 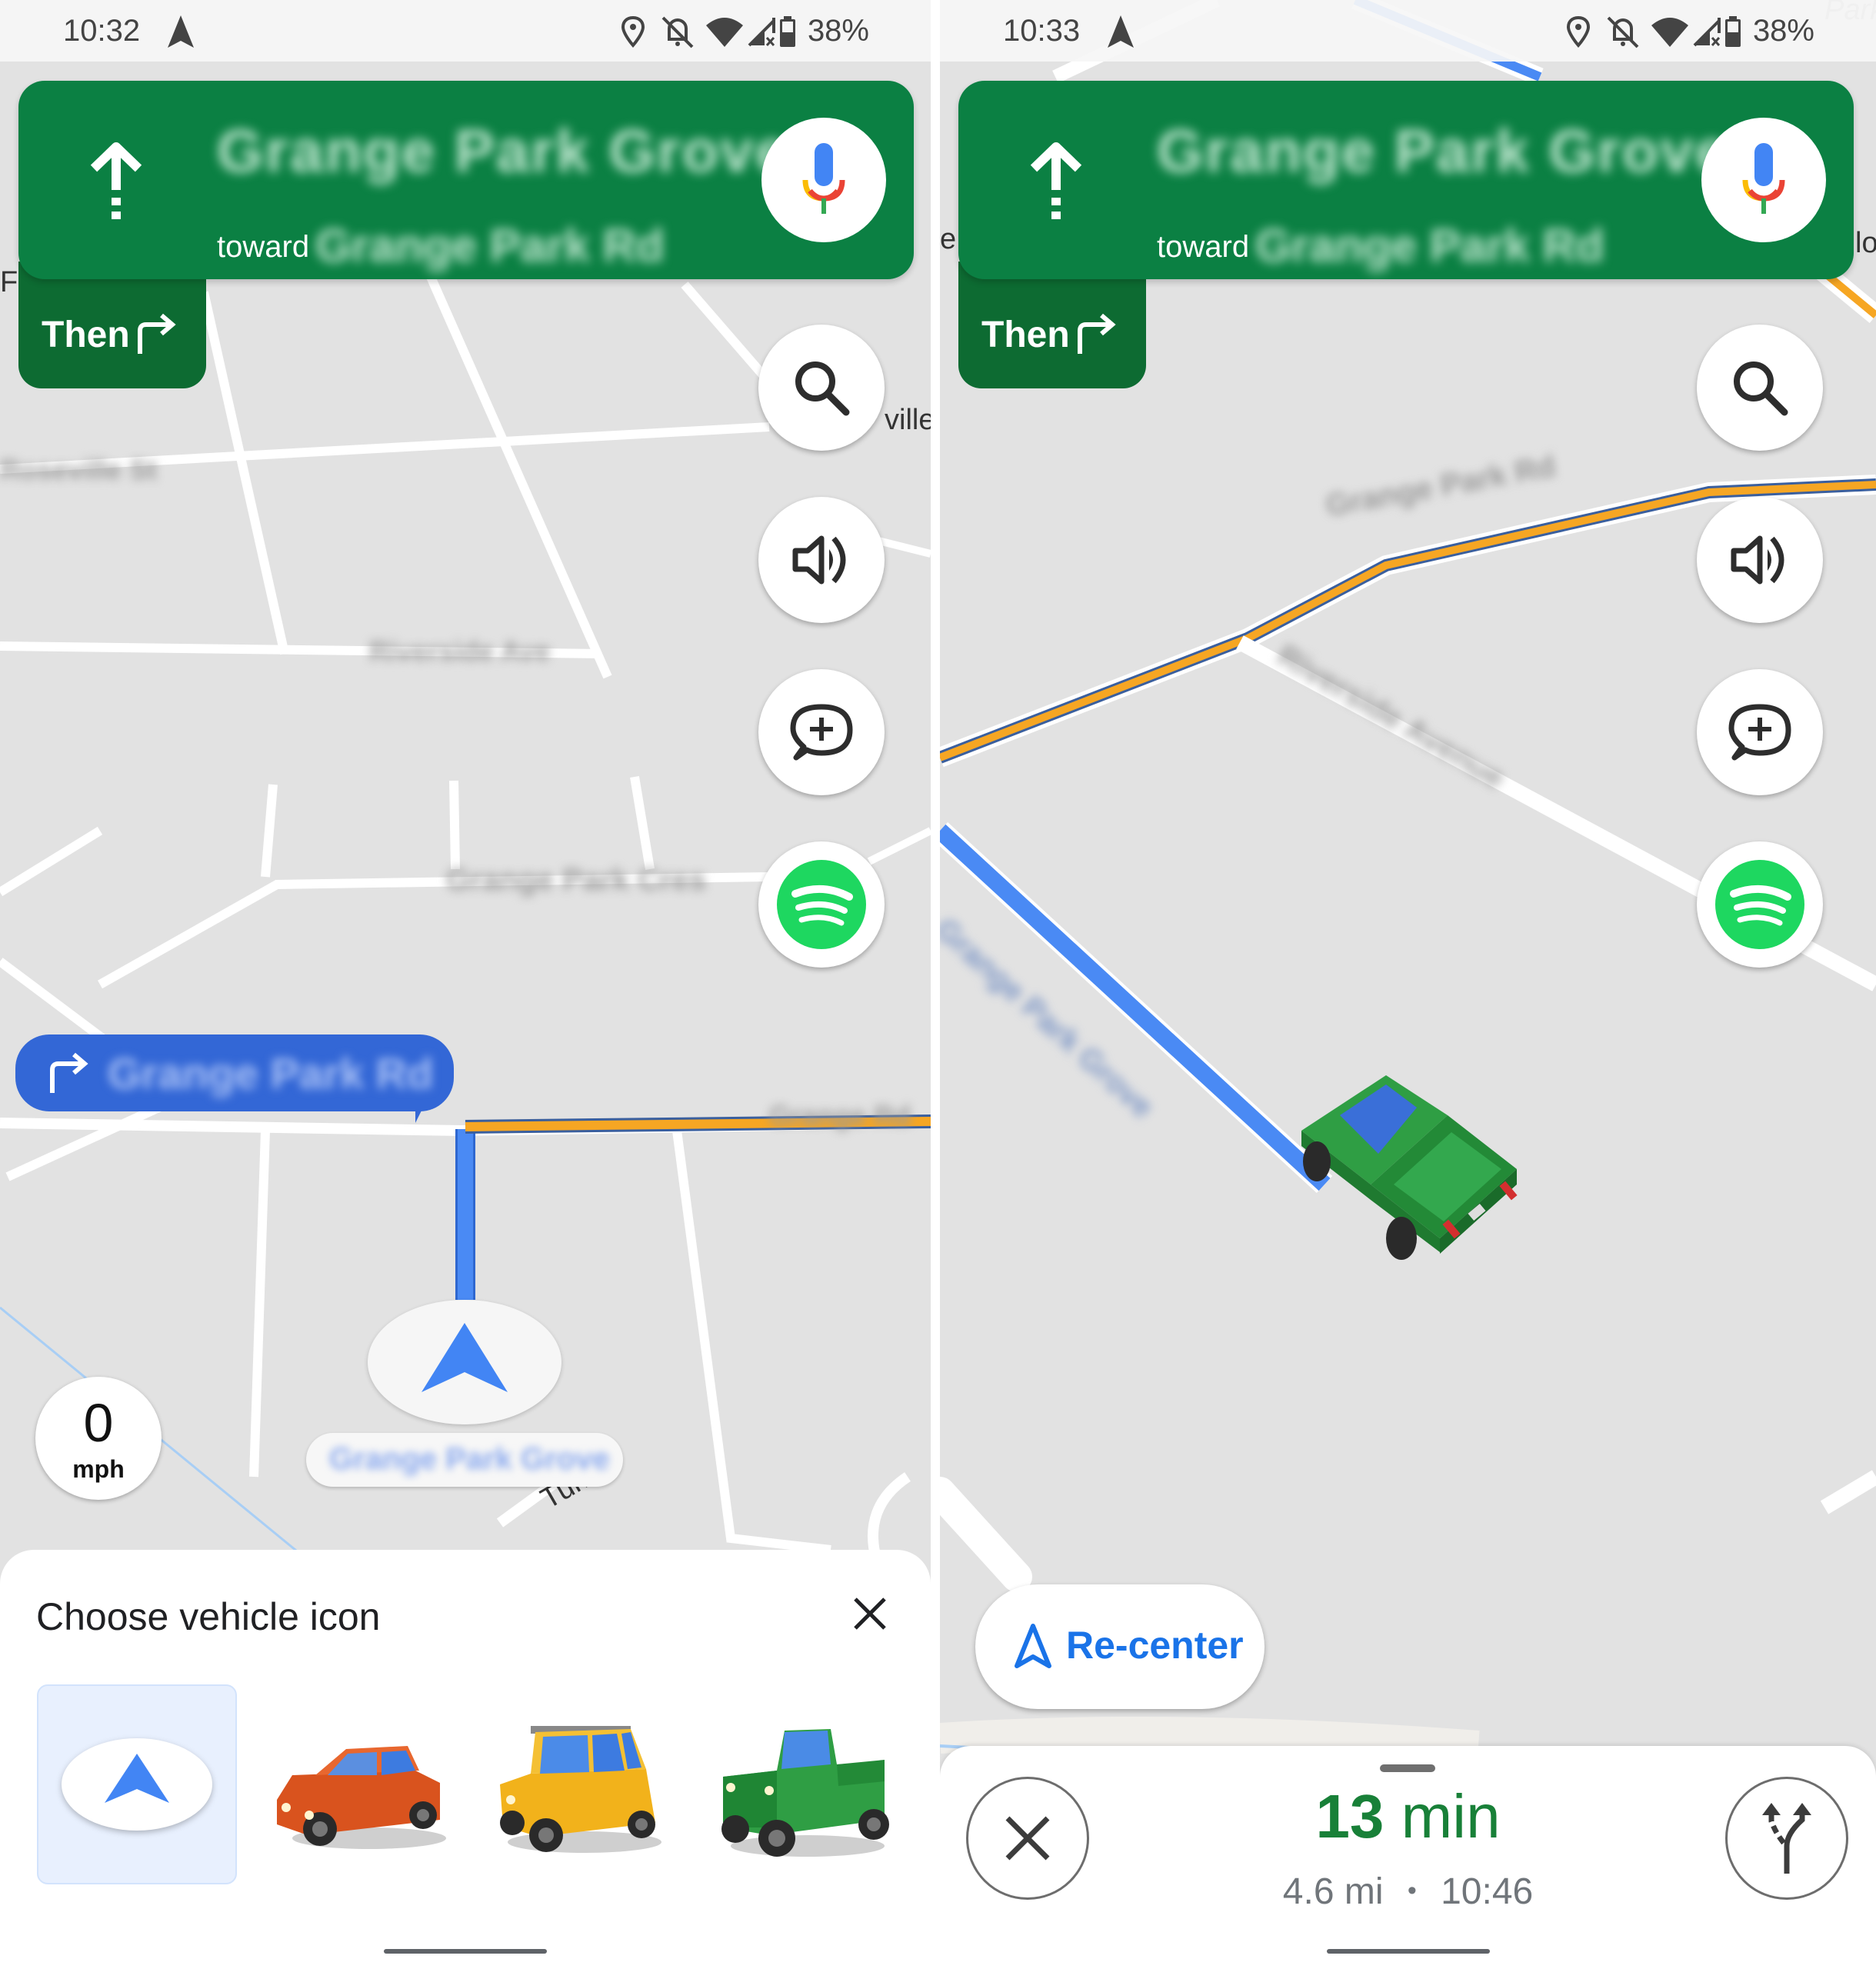 I want to click on trip-details: 4.6 mi • 10:46, so click(x=1408, y=1892).